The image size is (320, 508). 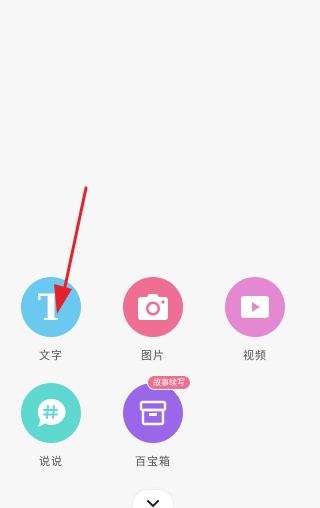 I want to click on text-t-icon: T, so click(x=51, y=308).